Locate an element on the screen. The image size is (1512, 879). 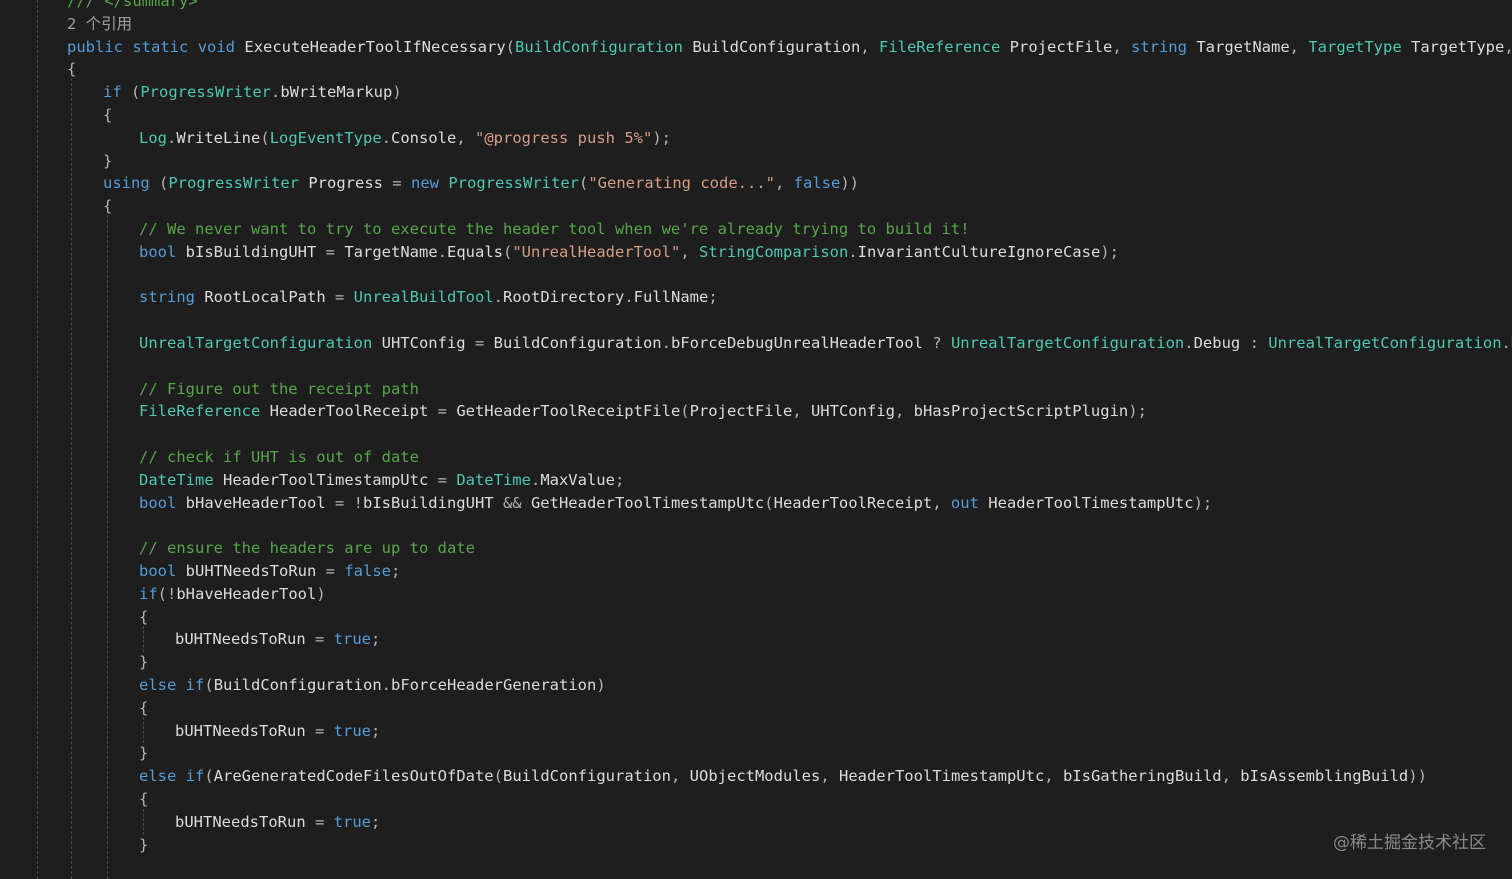
code-token-punctuation: ); is located at coordinates (1109, 251).